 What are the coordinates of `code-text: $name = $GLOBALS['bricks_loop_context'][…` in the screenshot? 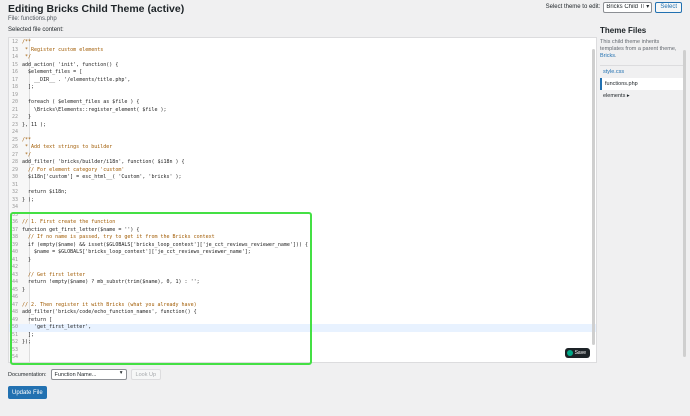 It's located at (136, 252).